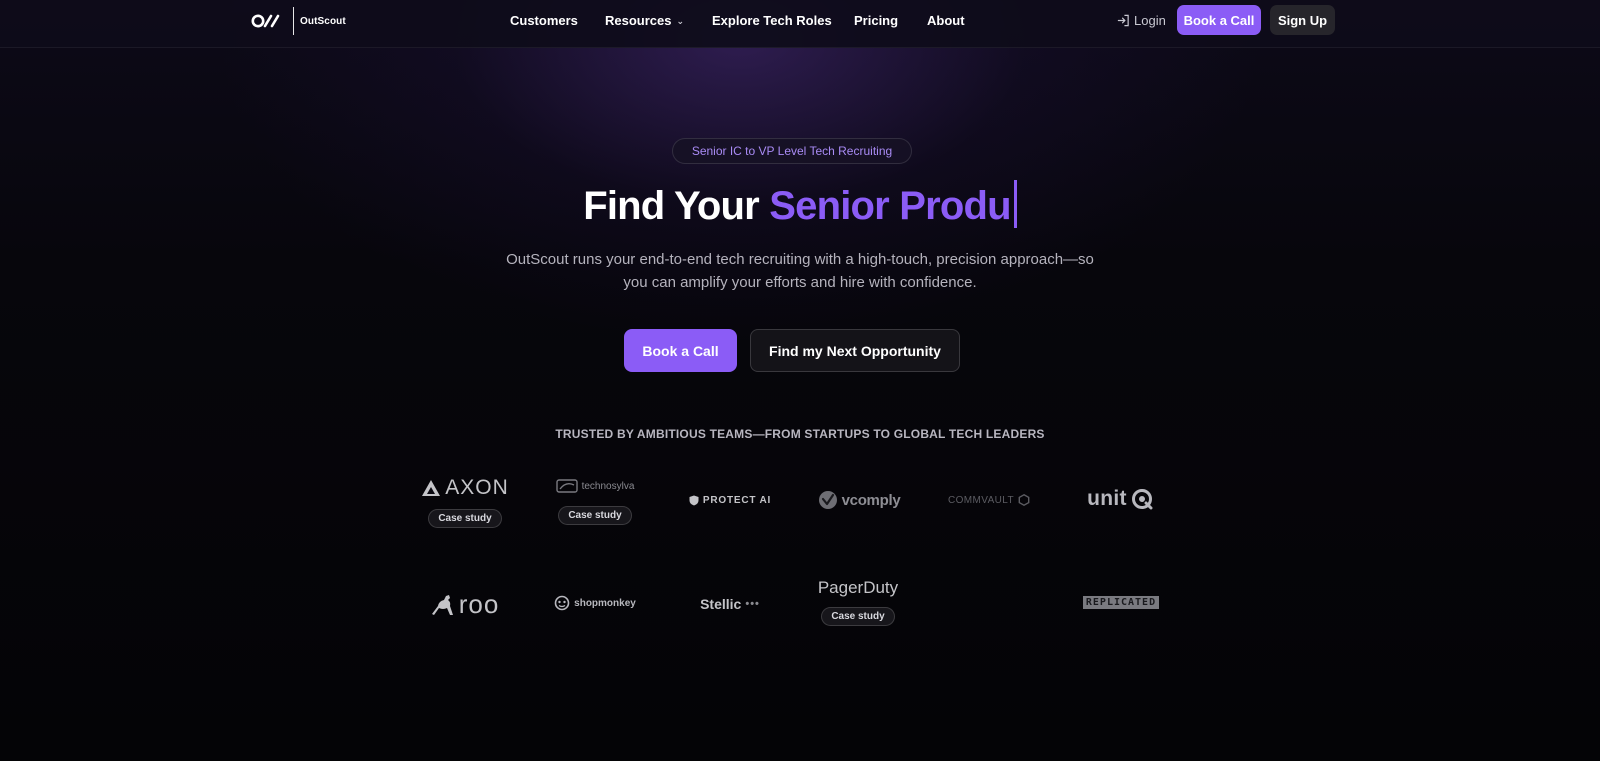 Image resolution: width=1600 pixels, height=761 pixels. I want to click on axon-triangle-icon, so click(431, 488).